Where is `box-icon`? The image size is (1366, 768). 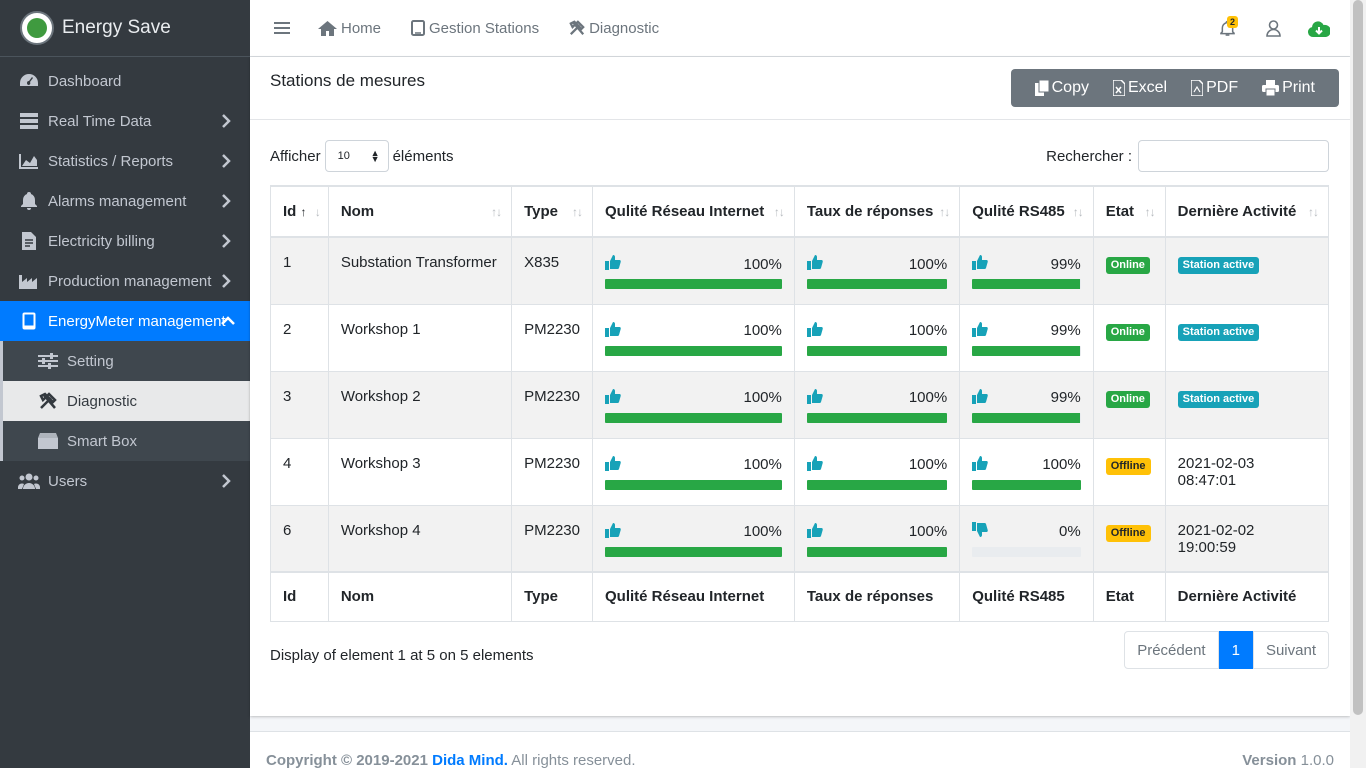
box-icon is located at coordinates (48, 441).